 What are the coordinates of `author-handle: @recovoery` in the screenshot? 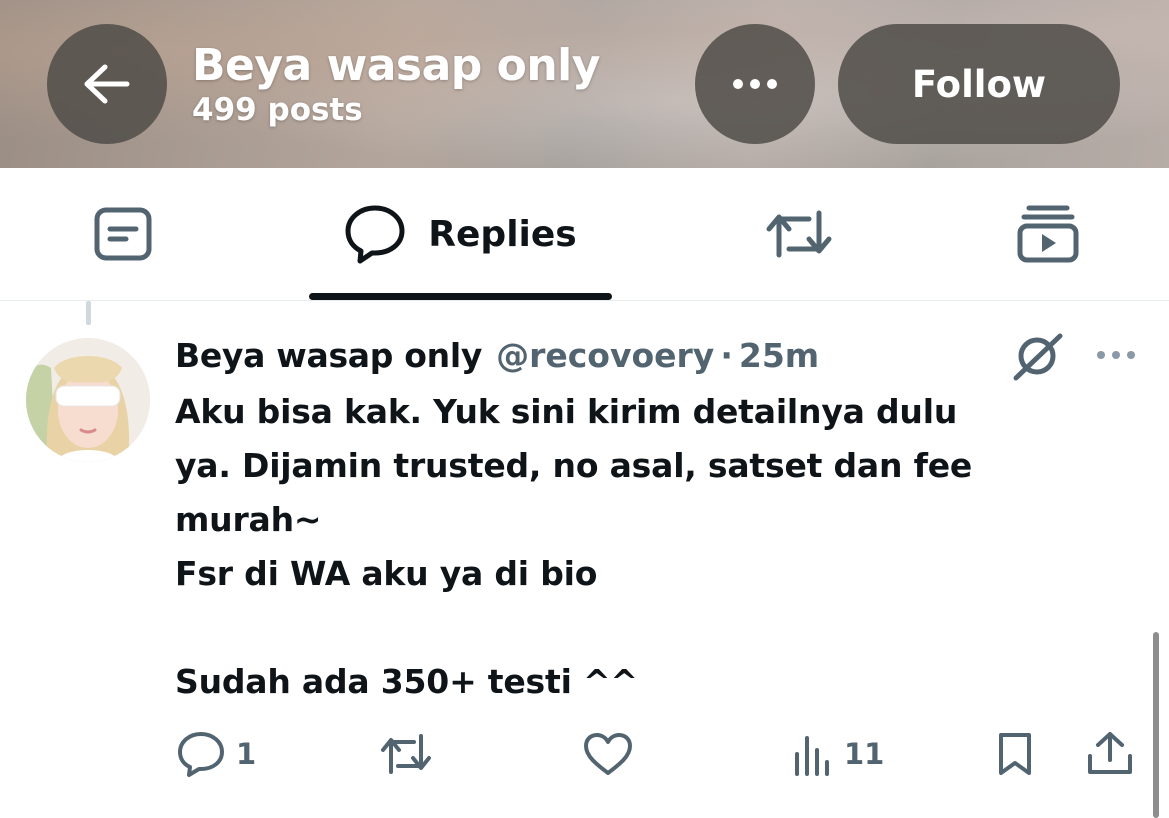 It's located at (605, 355).